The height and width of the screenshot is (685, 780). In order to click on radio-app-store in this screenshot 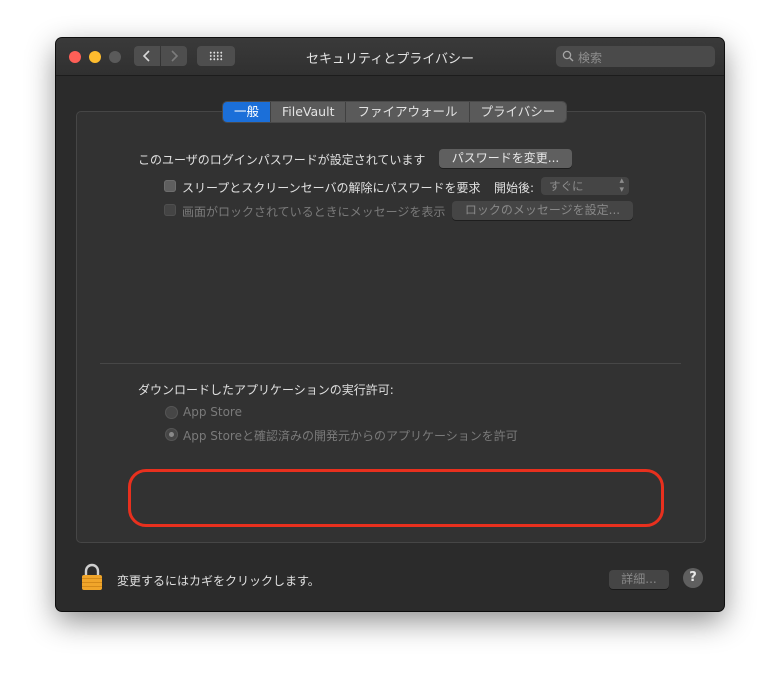, I will do `click(171, 412)`.